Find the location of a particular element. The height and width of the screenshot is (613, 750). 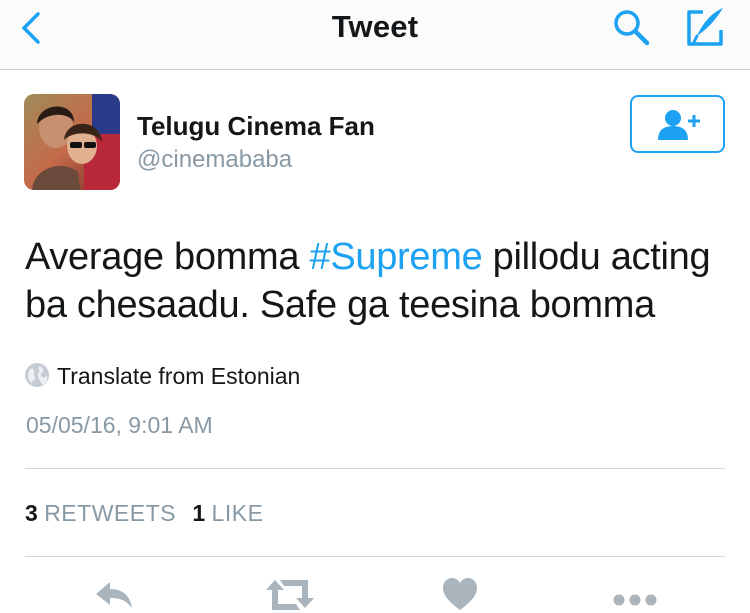

retweets-stat: 3 RETWEETS is located at coordinates (100, 513).